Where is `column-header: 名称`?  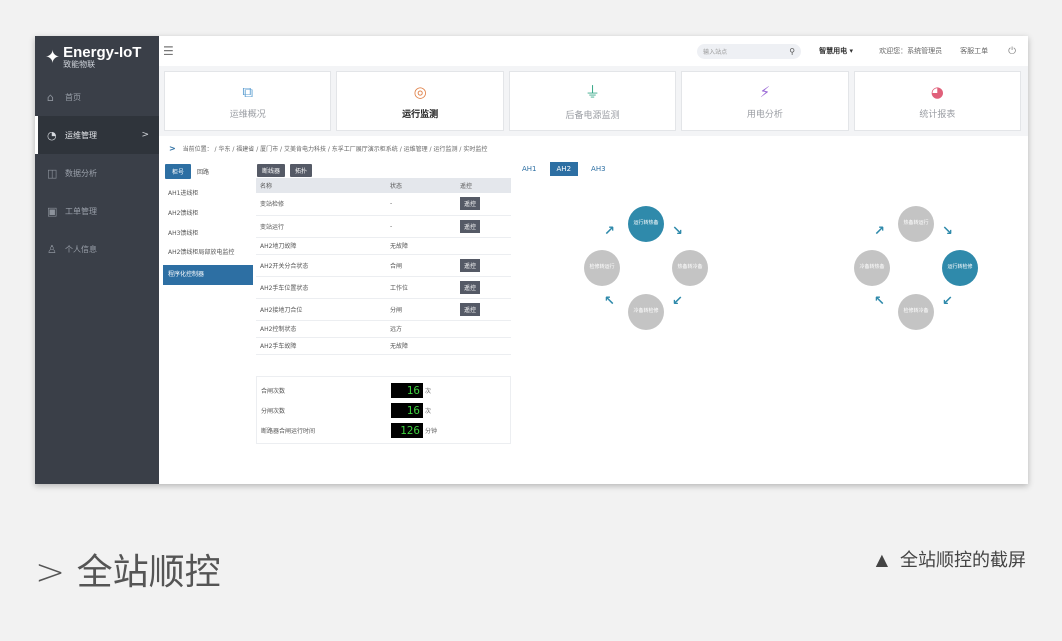
column-header: 名称 is located at coordinates (321, 185).